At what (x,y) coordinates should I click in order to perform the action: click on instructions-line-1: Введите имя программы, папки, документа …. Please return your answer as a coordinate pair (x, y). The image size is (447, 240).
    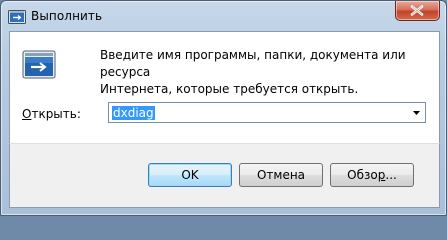
    Looking at the image, I should click on (253, 63).